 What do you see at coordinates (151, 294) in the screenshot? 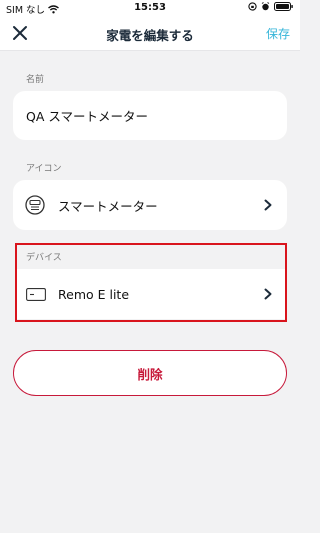
I see `device-selector-row: Remo E lite` at bounding box center [151, 294].